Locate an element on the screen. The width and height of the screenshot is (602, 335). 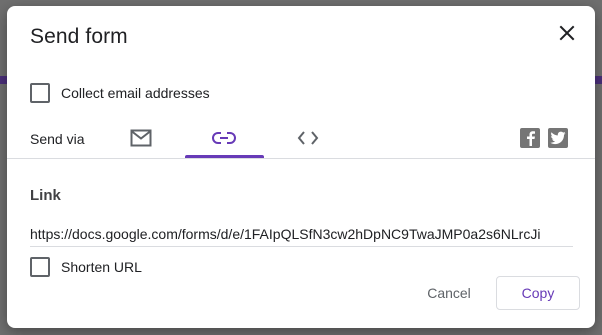
facebook-icon is located at coordinates (531, 138).